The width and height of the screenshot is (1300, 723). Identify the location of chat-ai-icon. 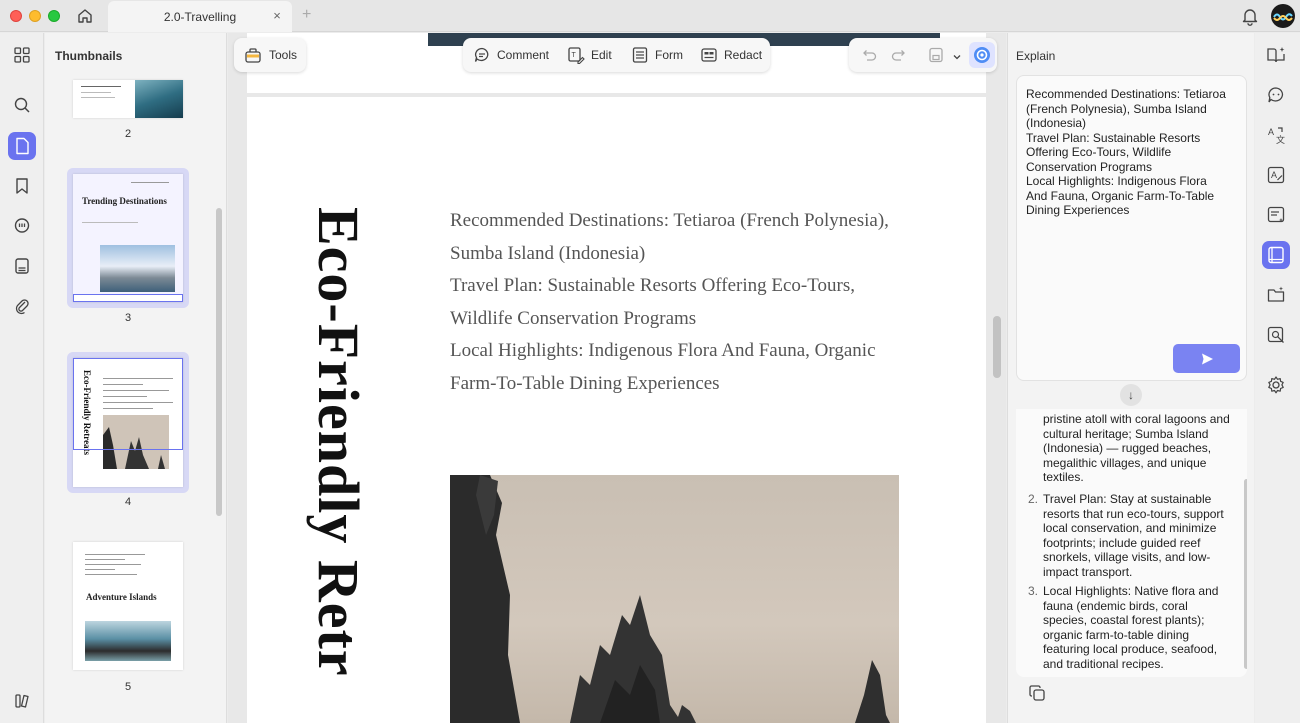
(1276, 95).